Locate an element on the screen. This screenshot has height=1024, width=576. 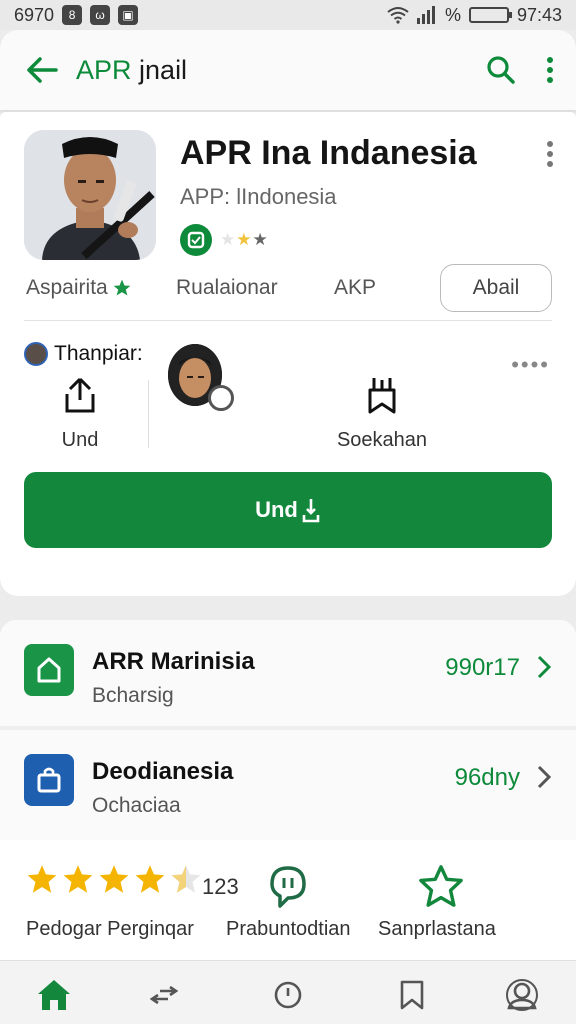
home-icon is located at coordinates (54, 995).